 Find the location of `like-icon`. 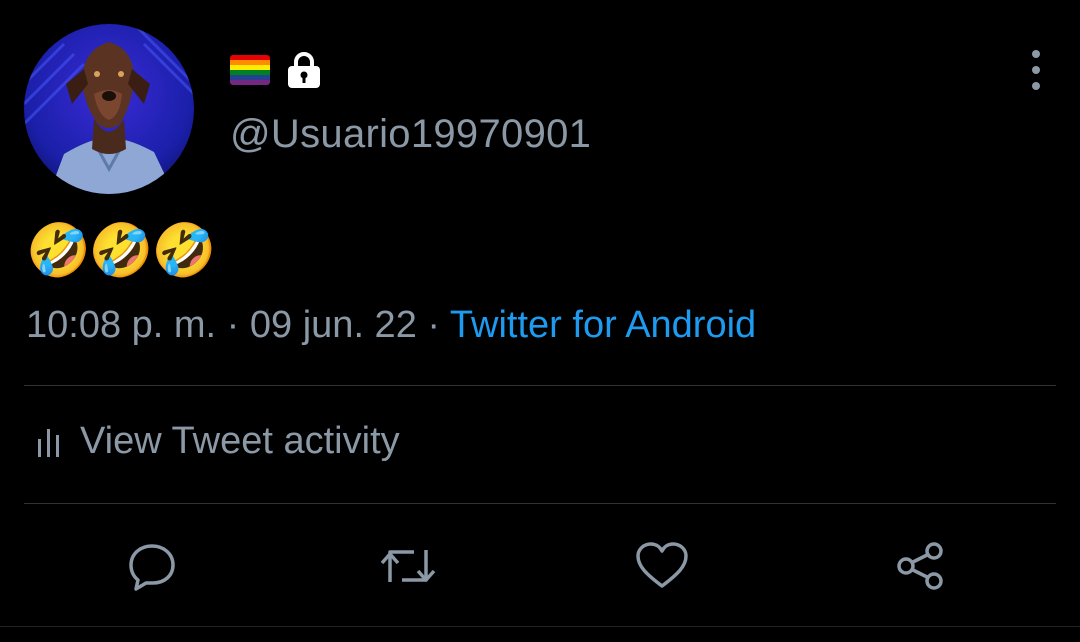

like-icon is located at coordinates (662, 565).